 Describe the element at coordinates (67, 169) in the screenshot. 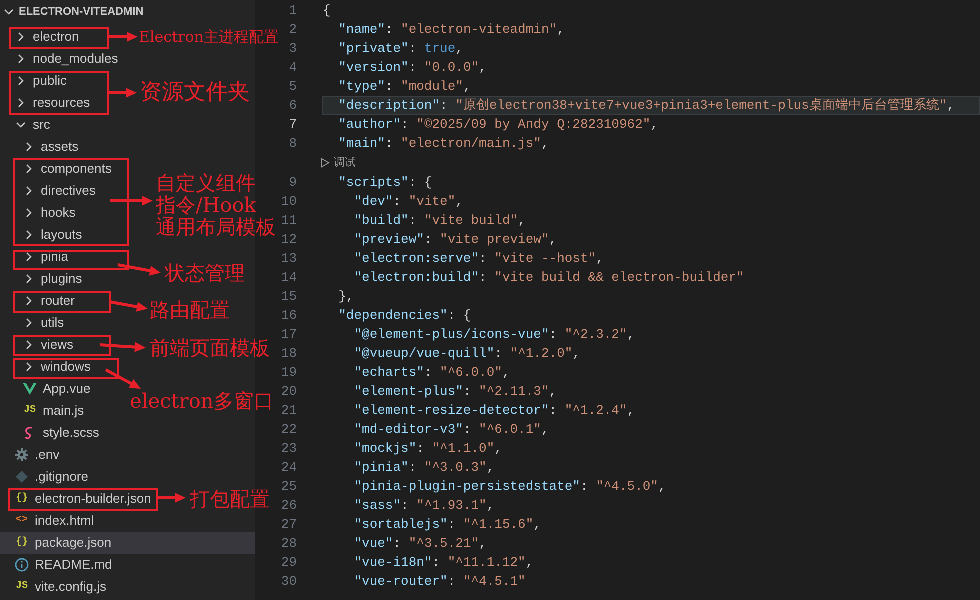

I see `folder-item: components` at that location.